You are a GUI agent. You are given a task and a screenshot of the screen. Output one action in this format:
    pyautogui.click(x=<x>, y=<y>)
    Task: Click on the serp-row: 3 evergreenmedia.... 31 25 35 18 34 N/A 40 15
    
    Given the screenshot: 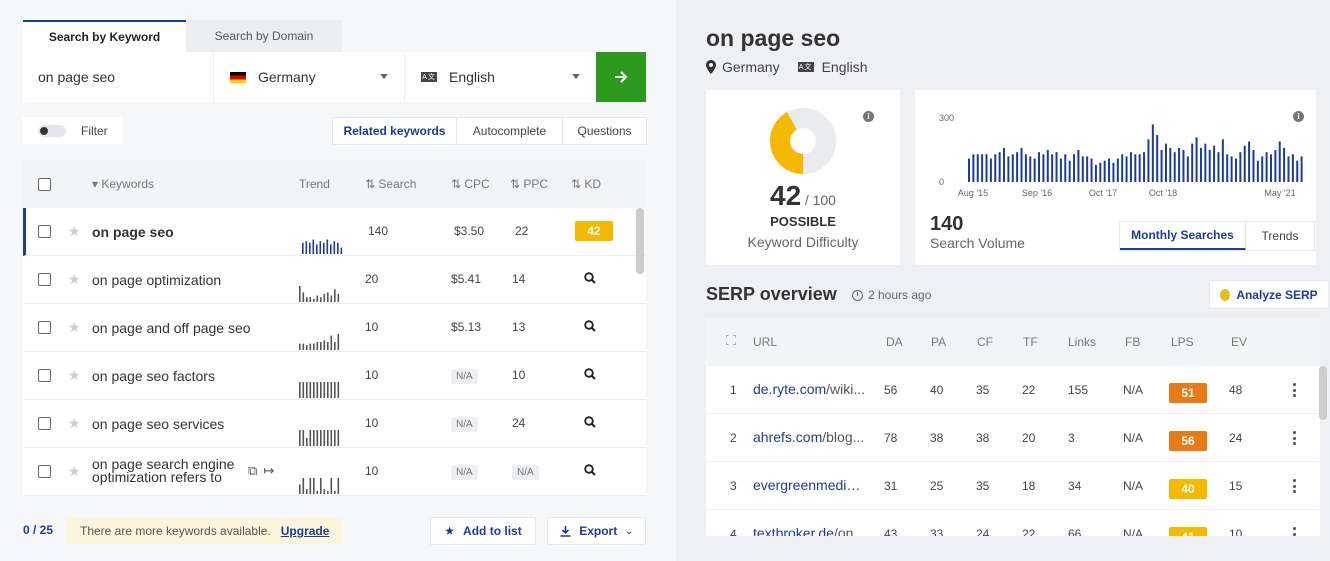 What is the action you would take?
    pyautogui.click(x=1013, y=486)
    